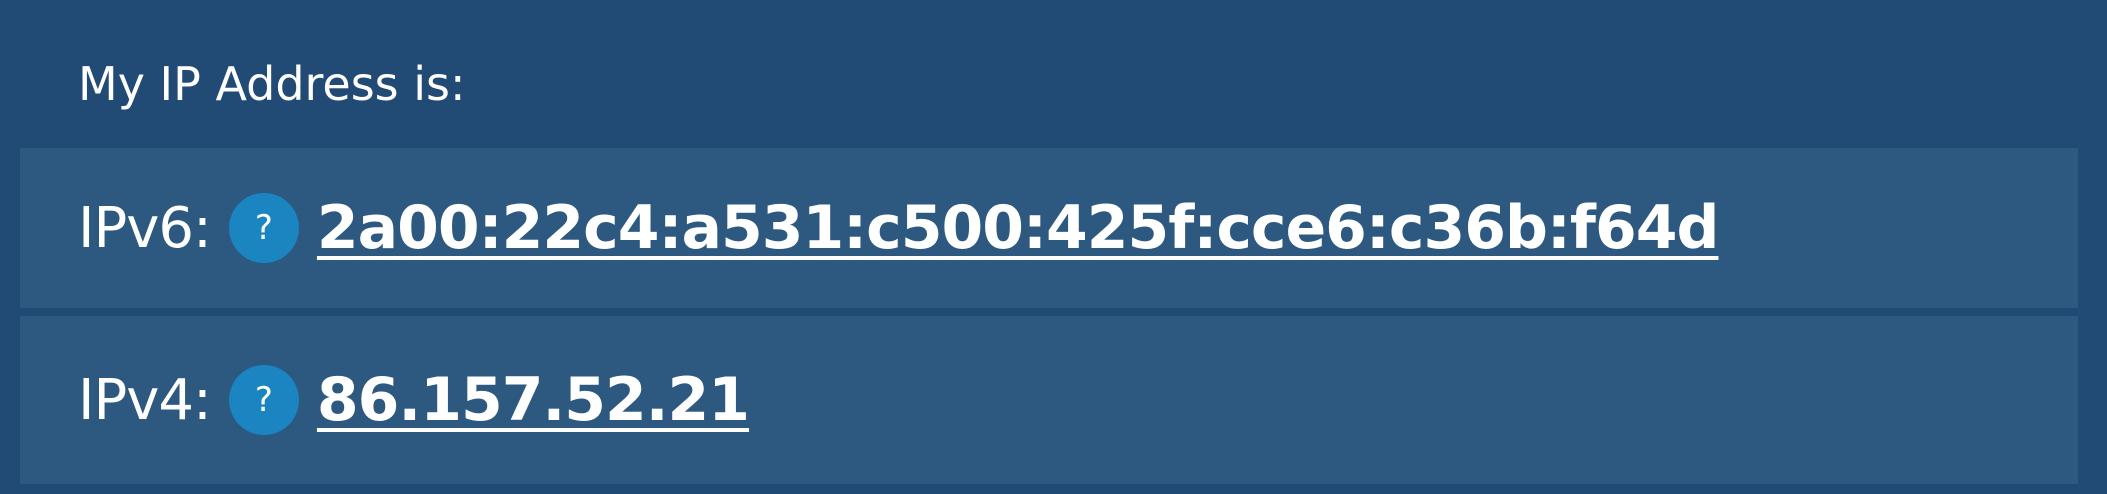 This screenshot has width=2107, height=494. Describe the element at coordinates (145, 400) in the screenshot. I see `ipv4-label: IPv4:` at that location.